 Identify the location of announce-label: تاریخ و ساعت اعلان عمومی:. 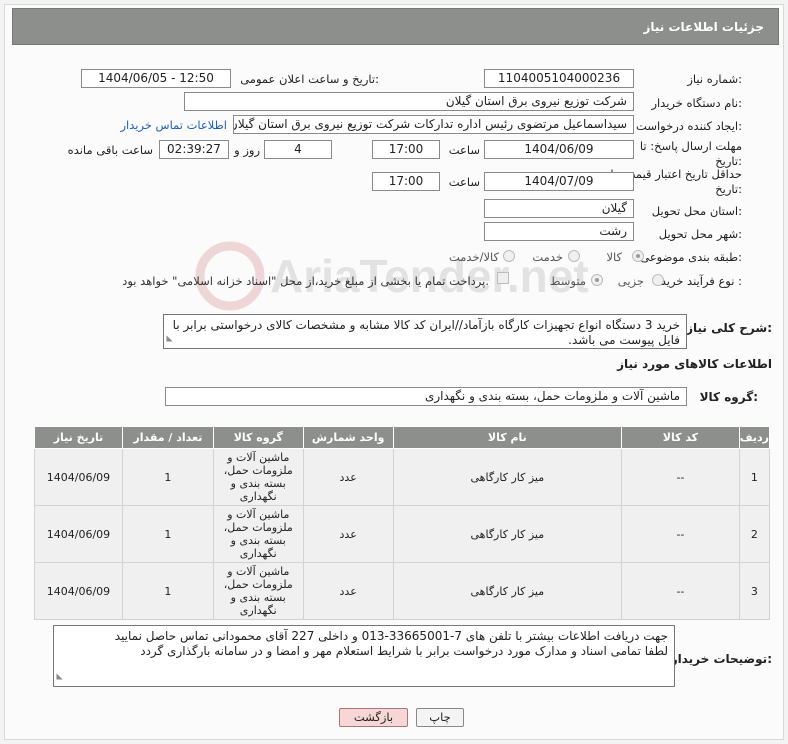
(309, 79).